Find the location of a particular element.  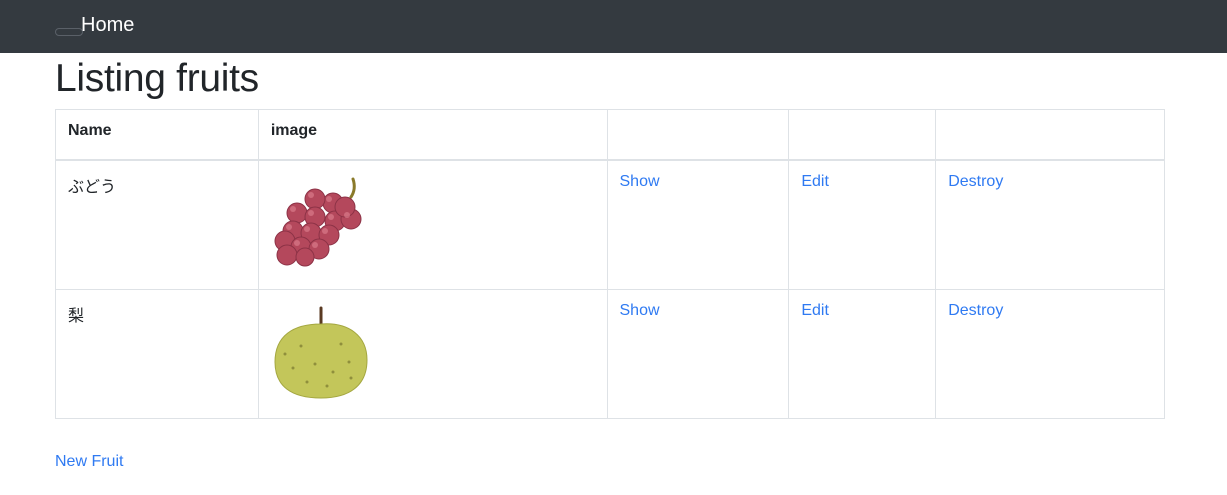

header-image: image is located at coordinates (432, 135).